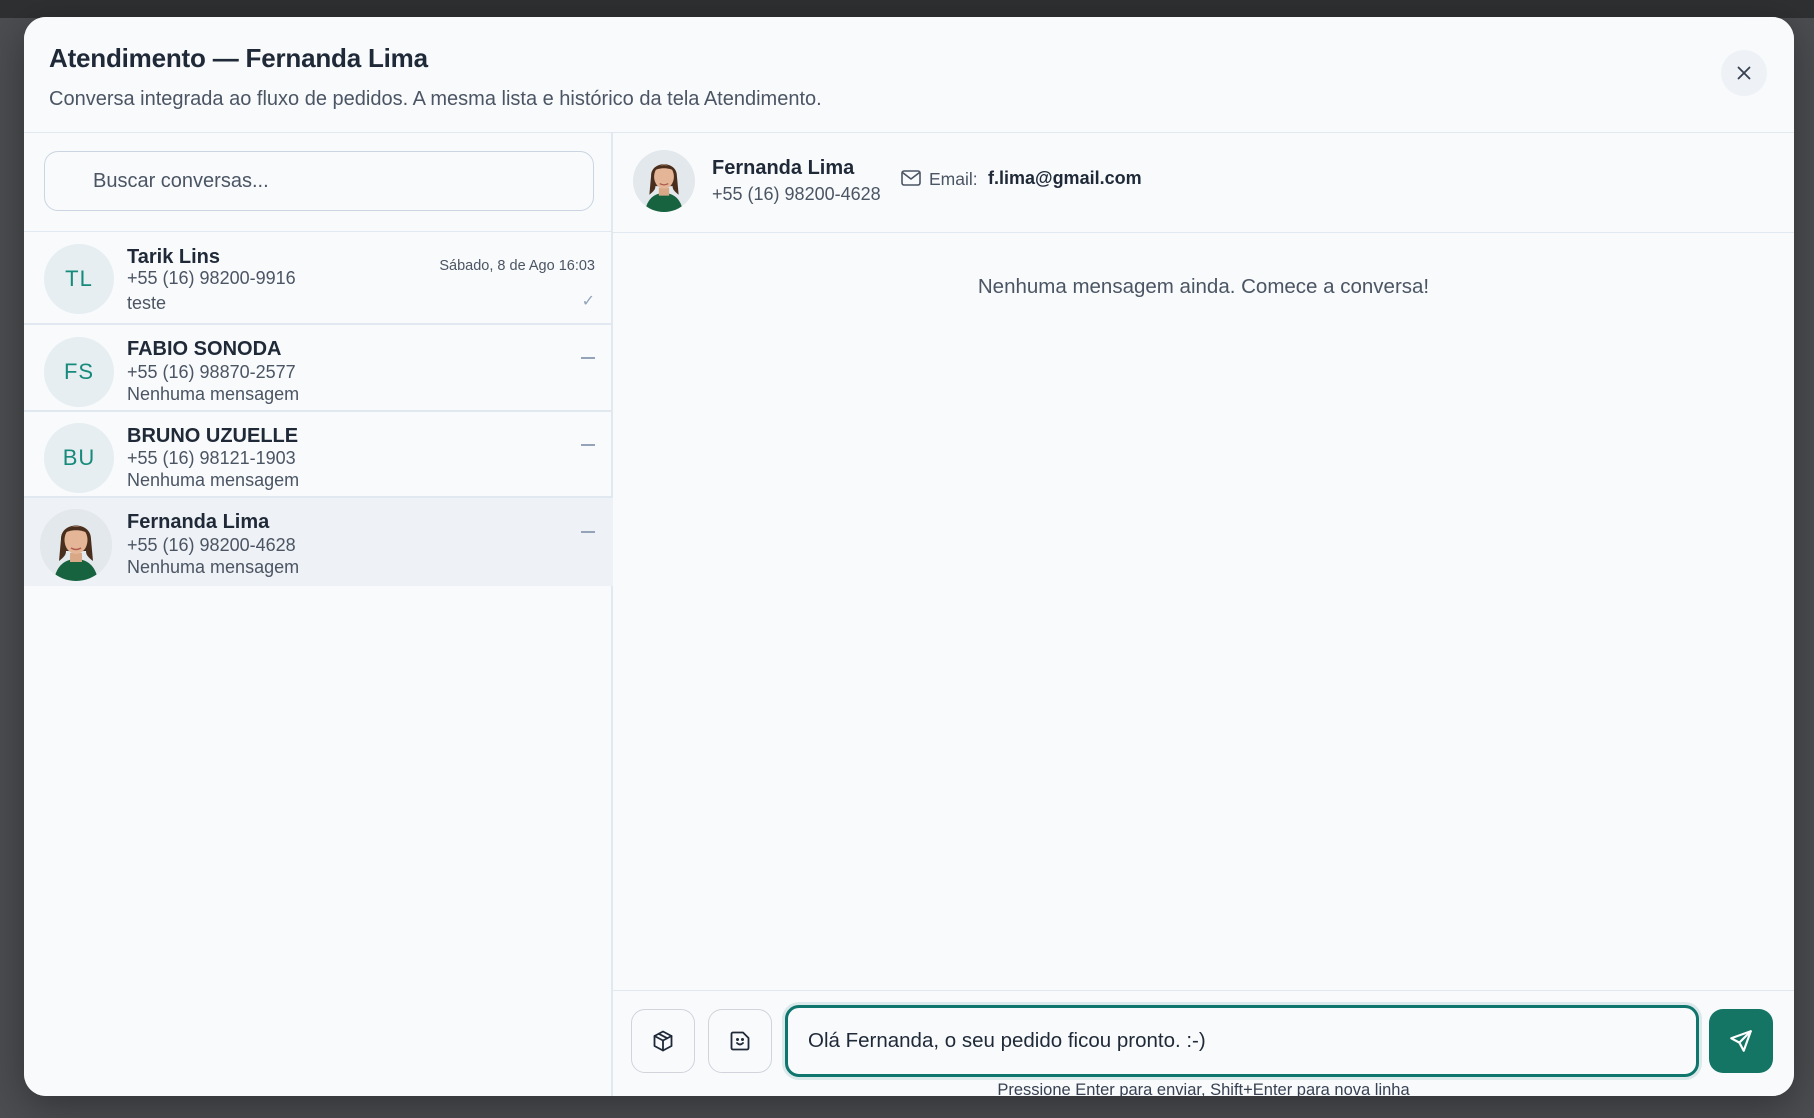  What do you see at coordinates (907, 9) in the screenshot?
I see `background-topbar` at bounding box center [907, 9].